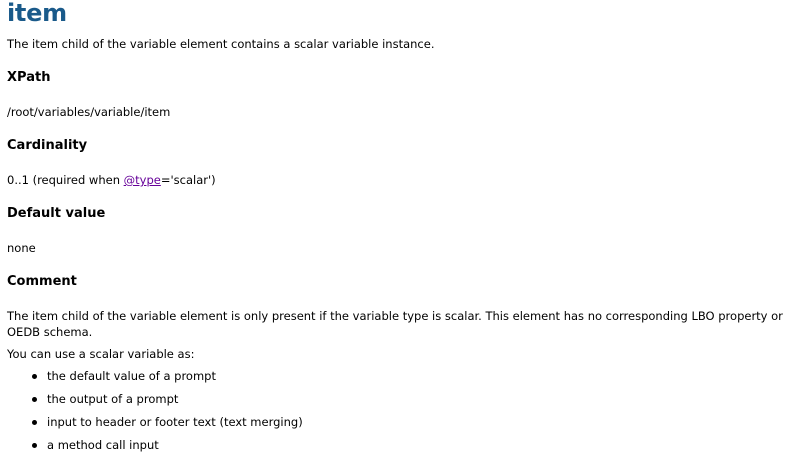  Describe the element at coordinates (113, 399) in the screenshot. I see `list-item-text: the output of a prompt` at that location.